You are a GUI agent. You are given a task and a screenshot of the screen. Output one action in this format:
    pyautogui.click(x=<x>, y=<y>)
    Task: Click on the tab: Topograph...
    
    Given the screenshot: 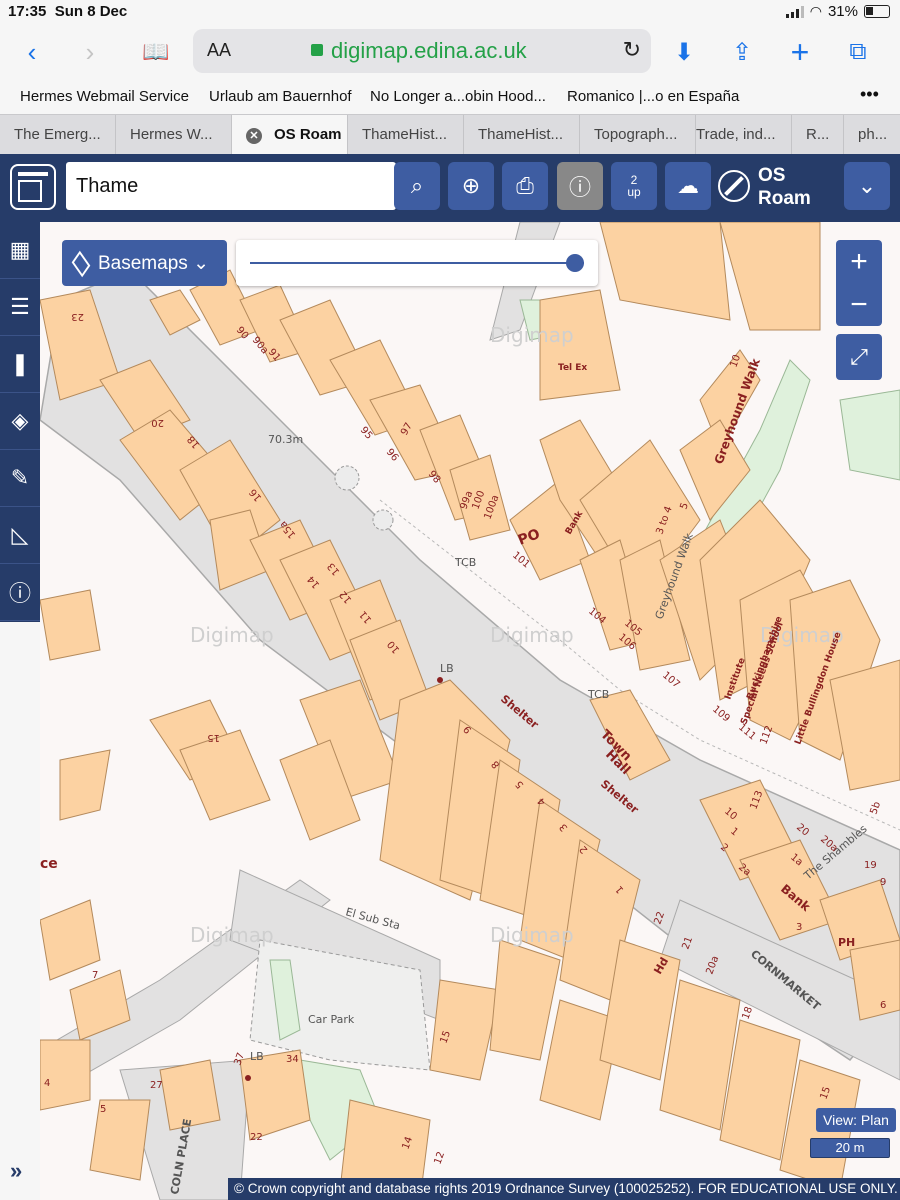 What is the action you would take?
    pyautogui.click(x=638, y=135)
    